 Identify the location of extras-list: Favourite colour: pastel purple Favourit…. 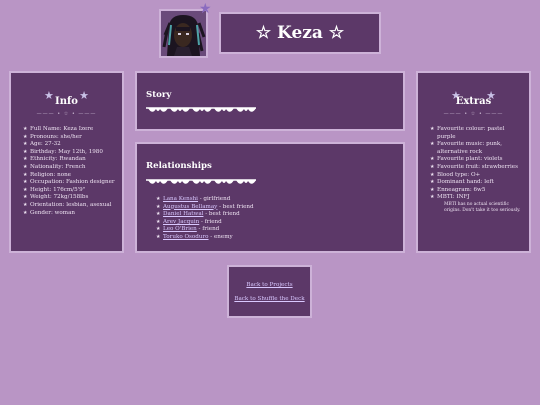
(473, 170).